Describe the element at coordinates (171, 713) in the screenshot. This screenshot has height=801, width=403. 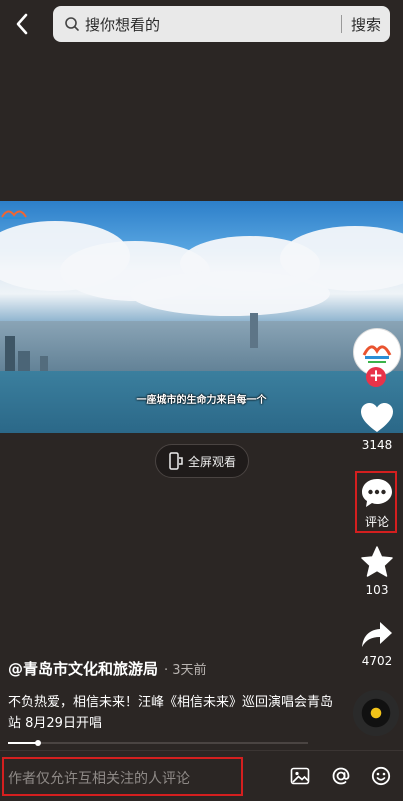
I see `post-description: 不负热爱，相信未来！汪峰《相信未来》巡回演唱会青岛站 8月29日开唱` at that location.